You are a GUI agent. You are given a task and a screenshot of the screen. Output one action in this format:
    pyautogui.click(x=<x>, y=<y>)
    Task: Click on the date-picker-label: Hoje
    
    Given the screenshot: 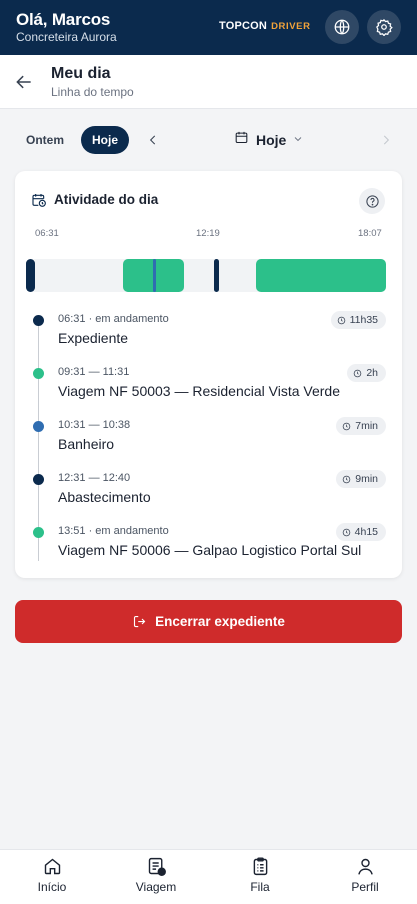 What is the action you would take?
    pyautogui.click(x=271, y=140)
    